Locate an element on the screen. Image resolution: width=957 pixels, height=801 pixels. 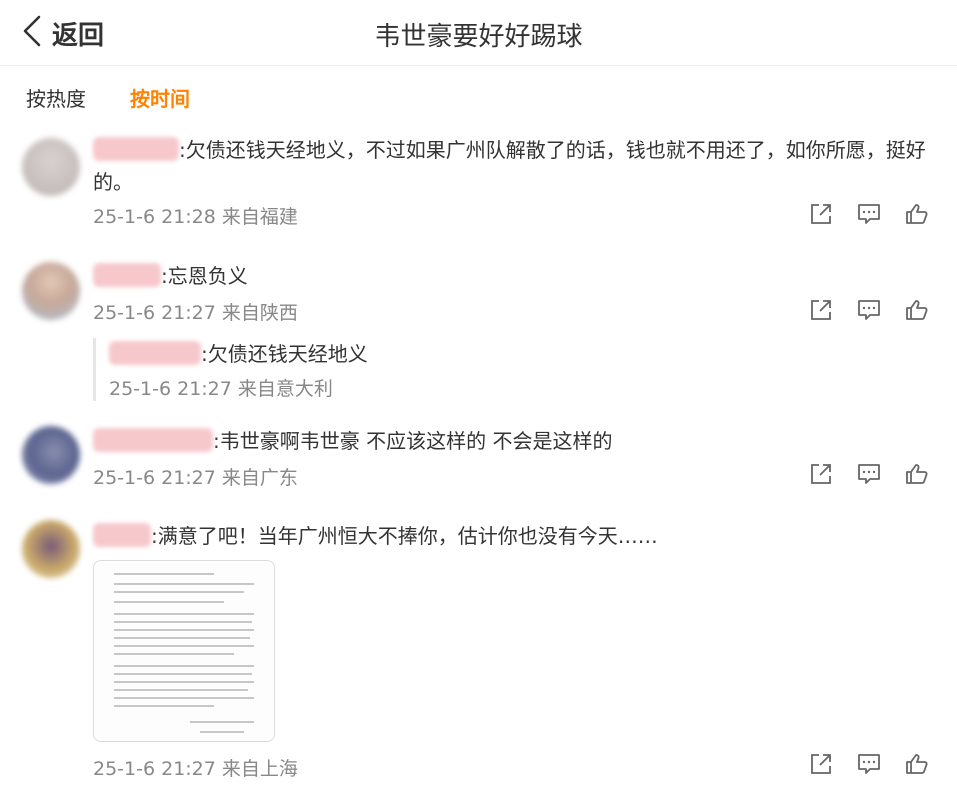
tab-sort-by-hot: 按热度 is located at coordinates (56, 97).